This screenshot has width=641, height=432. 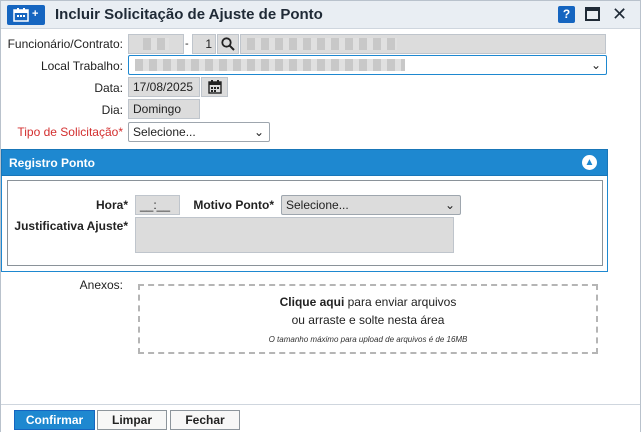 What do you see at coordinates (204, 44) in the screenshot?
I see `contrato-field: 1` at bounding box center [204, 44].